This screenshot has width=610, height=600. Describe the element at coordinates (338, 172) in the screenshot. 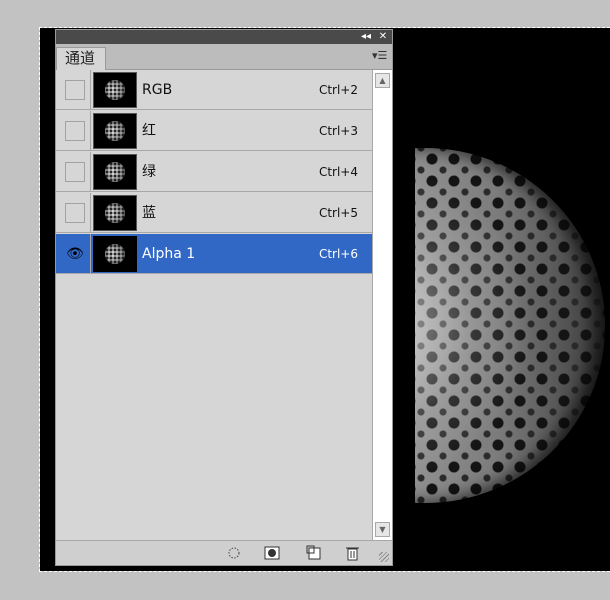

I see `channel-shortcut: Ctrl+4` at that location.